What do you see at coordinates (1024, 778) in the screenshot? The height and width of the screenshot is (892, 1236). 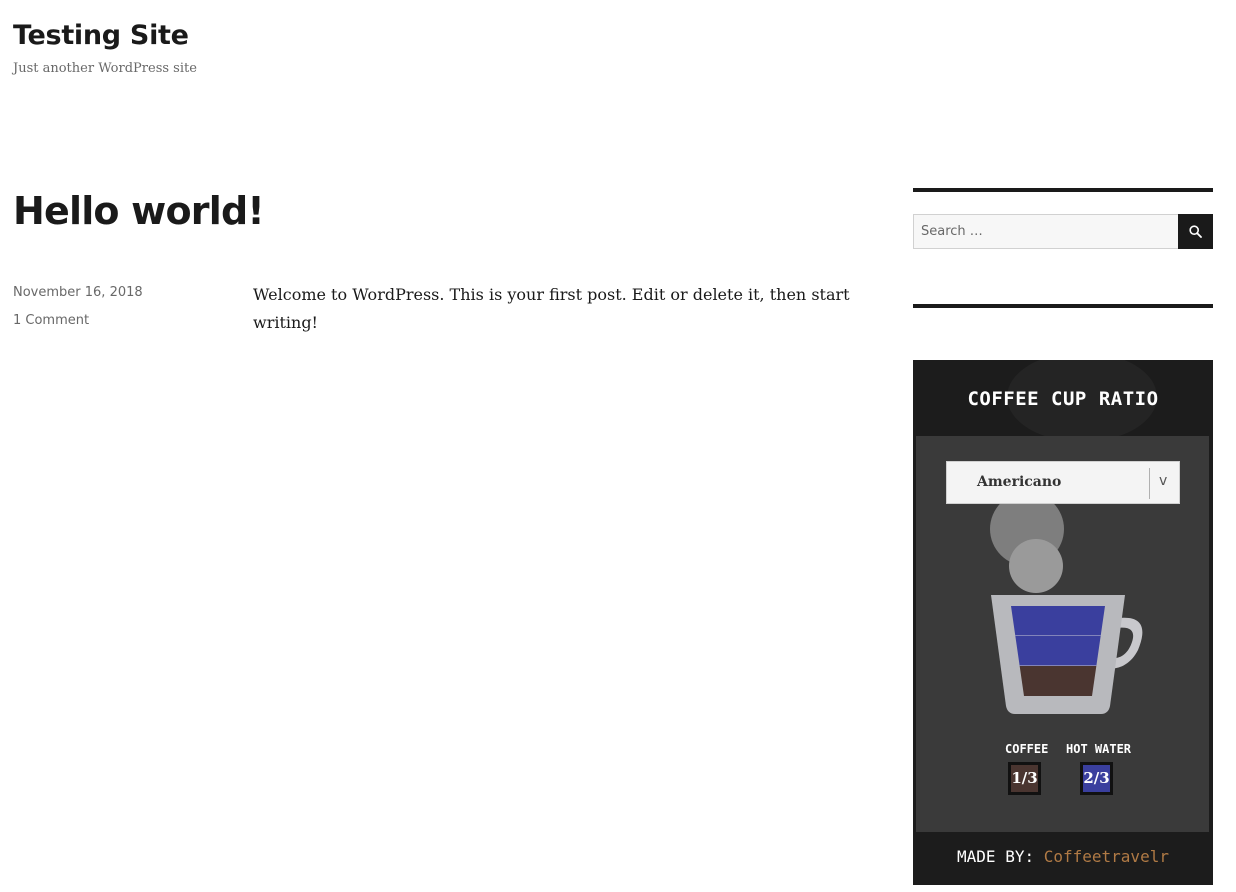 I see `ratio-badge-coffee: 1/3` at bounding box center [1024, 778].